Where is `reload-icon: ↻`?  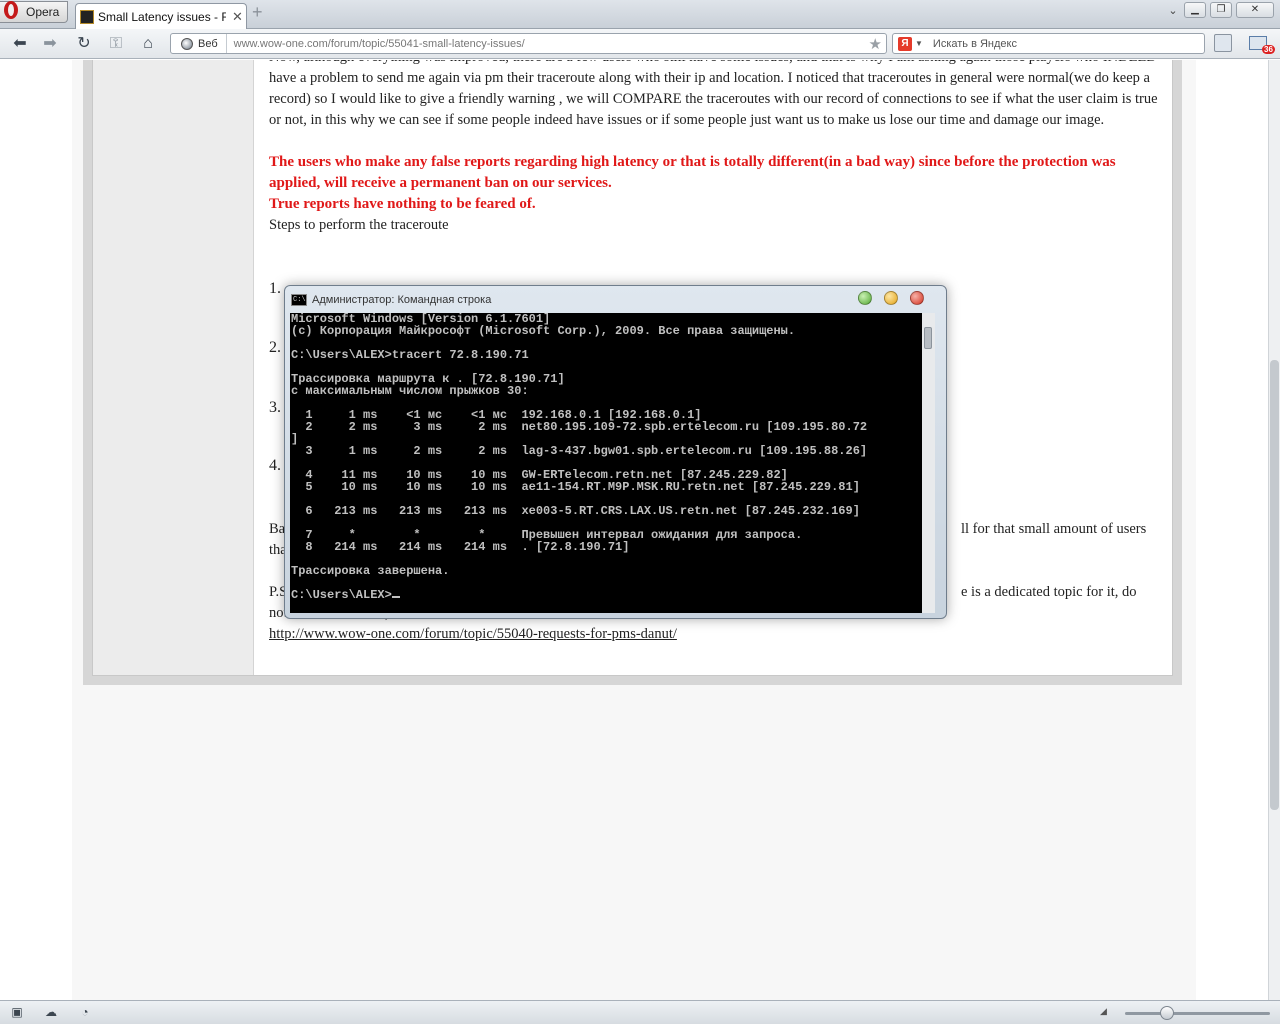
reload-icon: ↻ is located at coordinates (84, 44).